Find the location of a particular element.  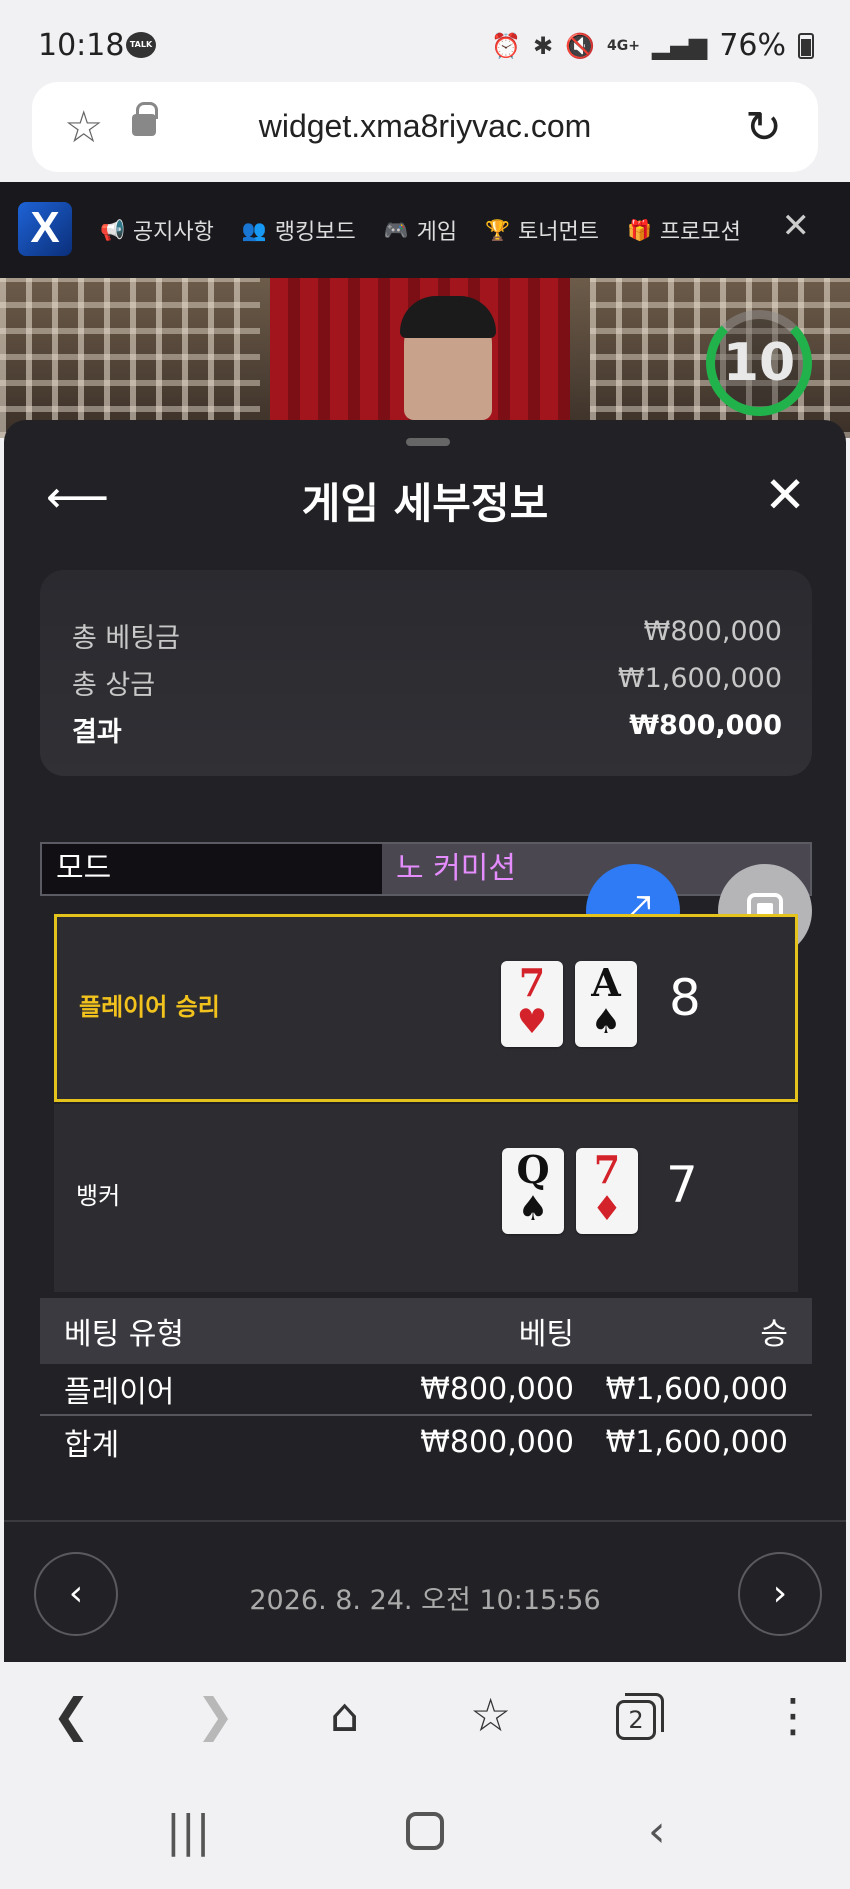

playing-card: 7 ♥ is located at coordinates (532, 1004).